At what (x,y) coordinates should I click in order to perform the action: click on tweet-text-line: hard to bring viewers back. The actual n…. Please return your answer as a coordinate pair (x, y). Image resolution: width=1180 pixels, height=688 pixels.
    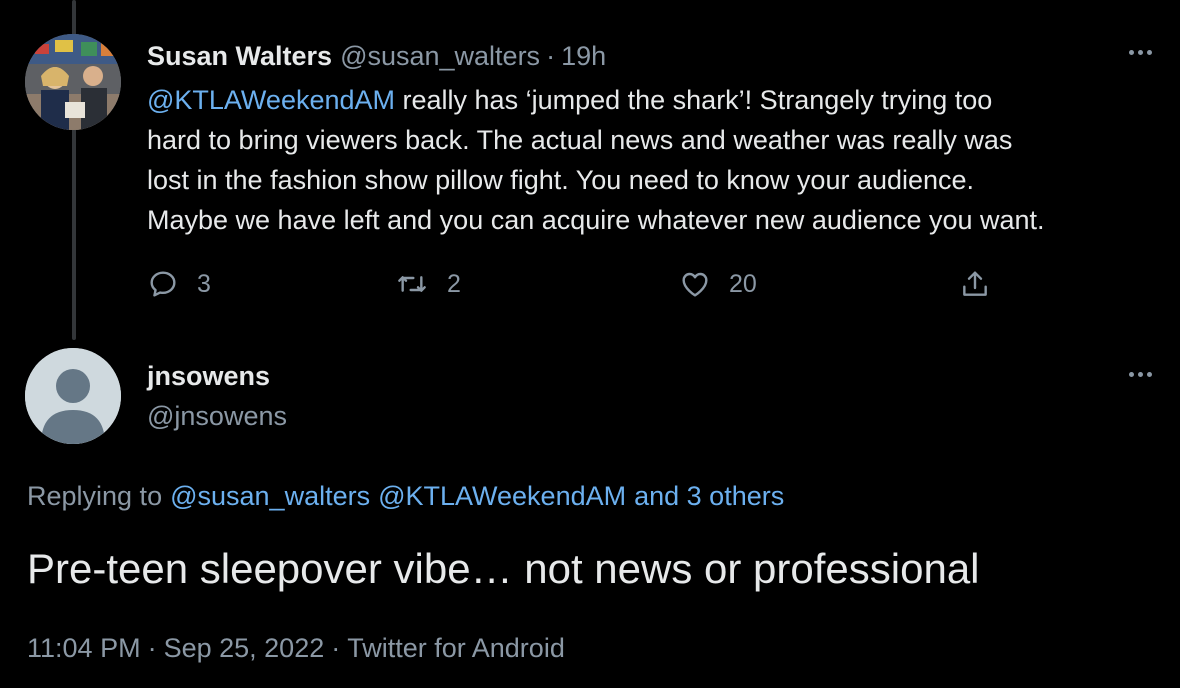
    Looking at the image, I should click on (580, 140).